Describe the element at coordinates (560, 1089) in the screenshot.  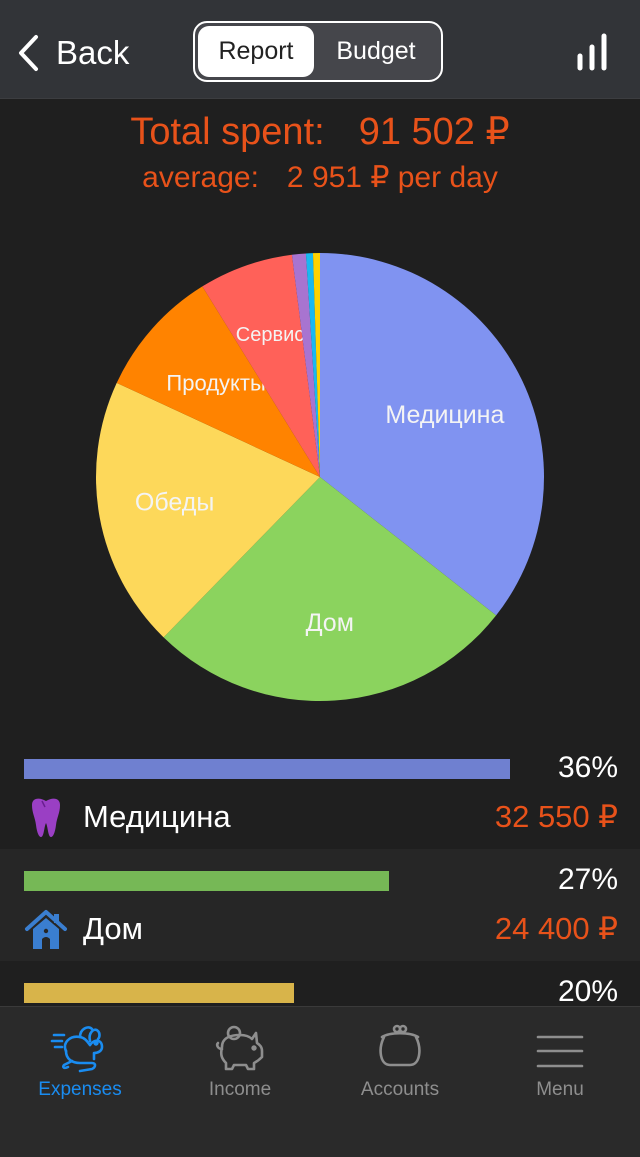
I see `tab-menu-label: Menu` at that location.